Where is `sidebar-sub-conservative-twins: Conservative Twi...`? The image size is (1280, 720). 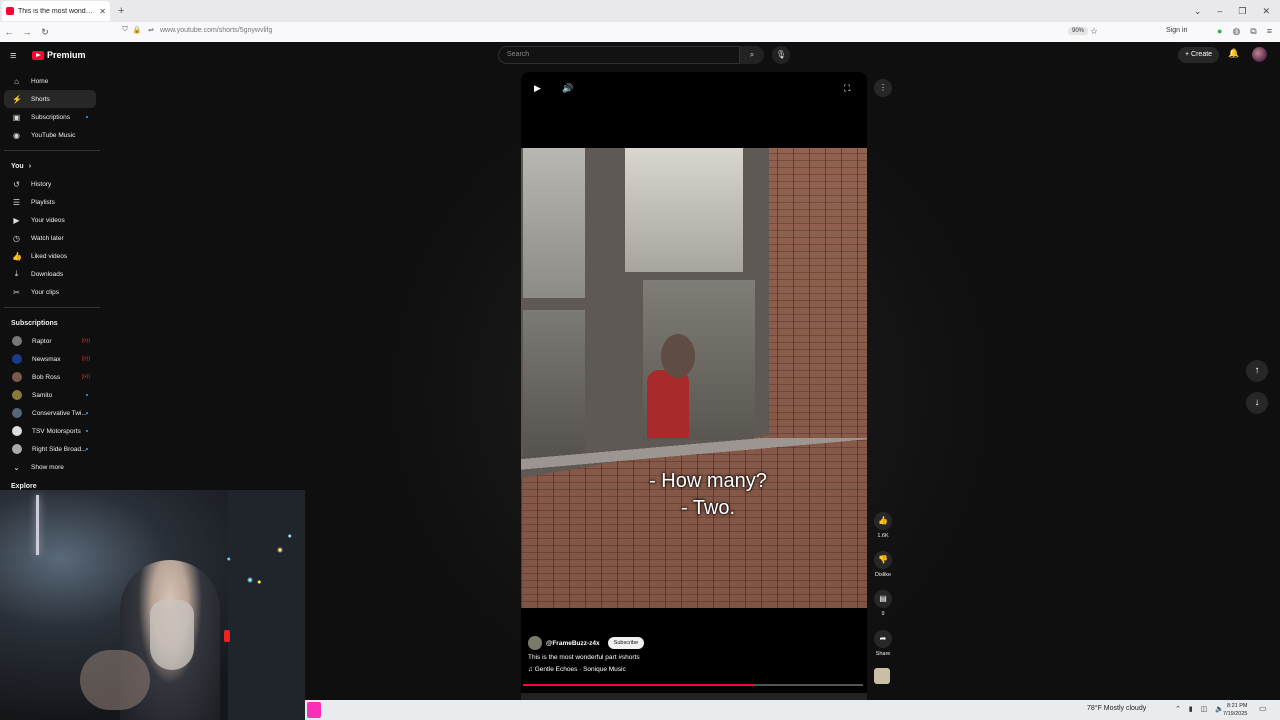
sidebar-sub-conservative-twins: Conservative Twi... is located at coordinates (52, 413).